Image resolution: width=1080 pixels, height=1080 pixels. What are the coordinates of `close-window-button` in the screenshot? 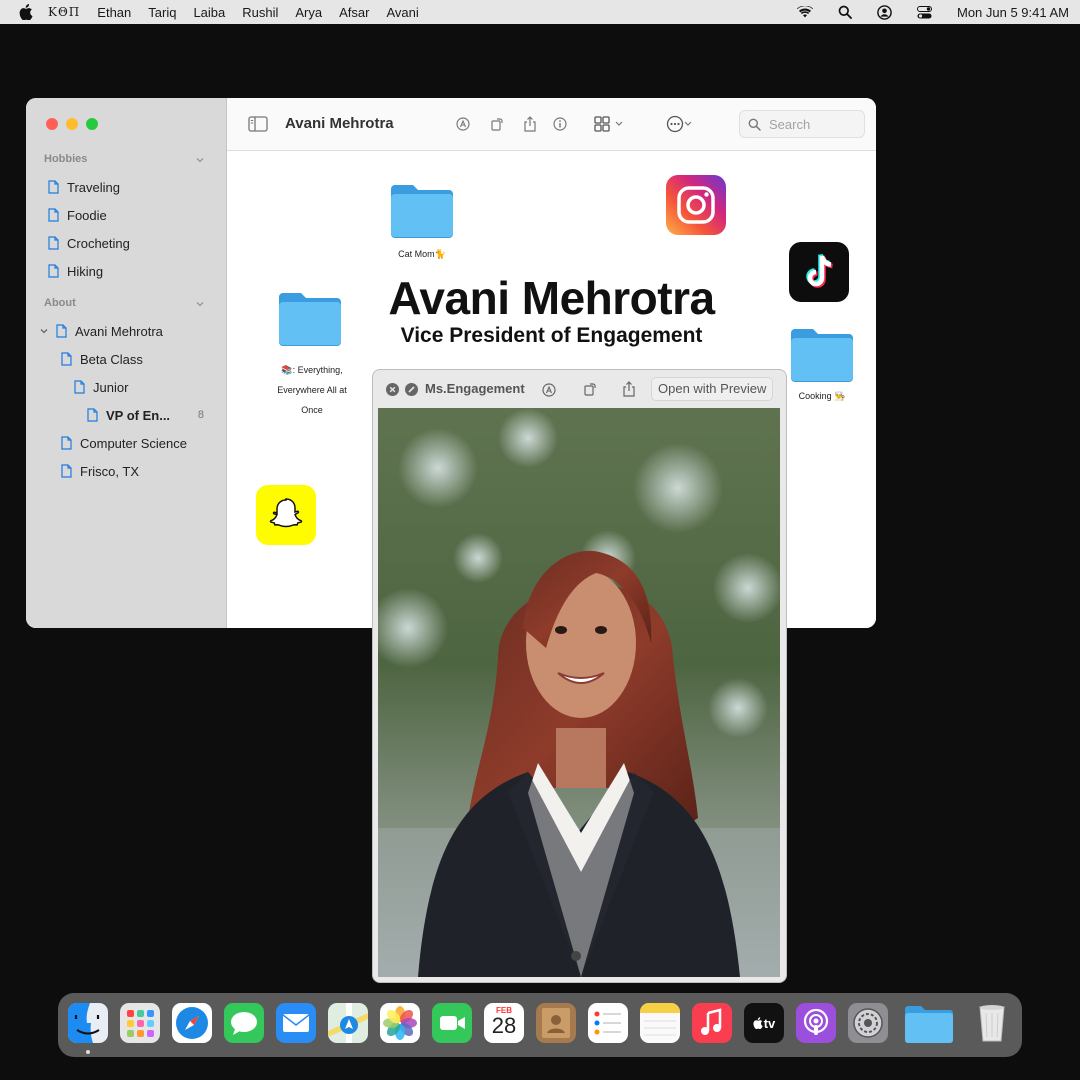 It's located at (52, 124).